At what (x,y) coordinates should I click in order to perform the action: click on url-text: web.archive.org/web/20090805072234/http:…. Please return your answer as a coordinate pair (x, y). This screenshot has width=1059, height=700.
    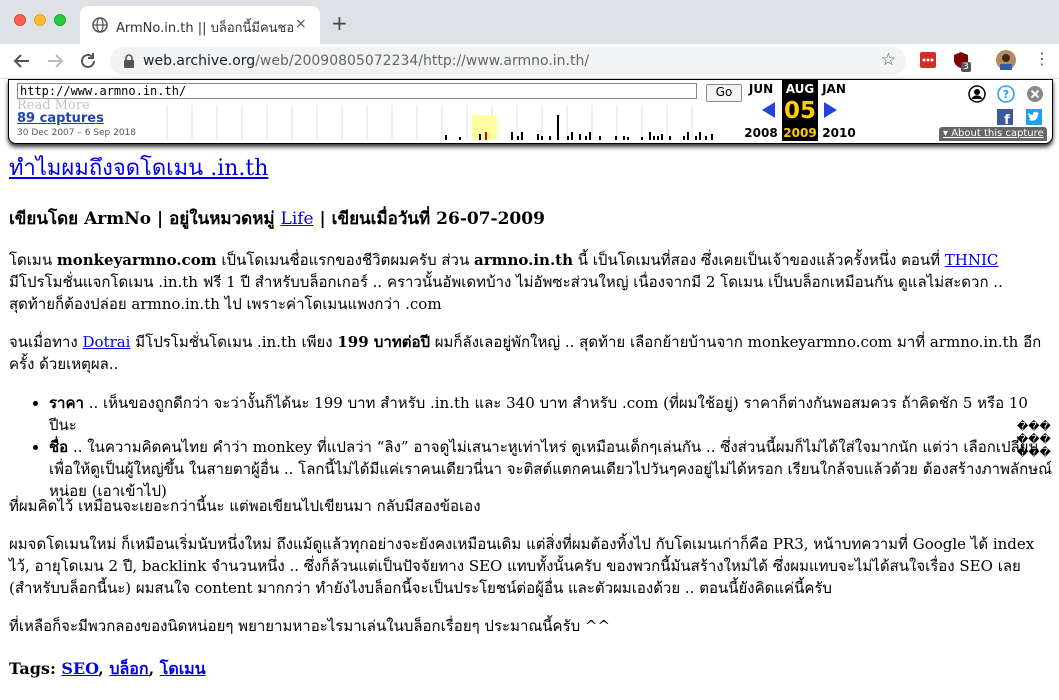
    Looking at the image, I should click on (366, 61).